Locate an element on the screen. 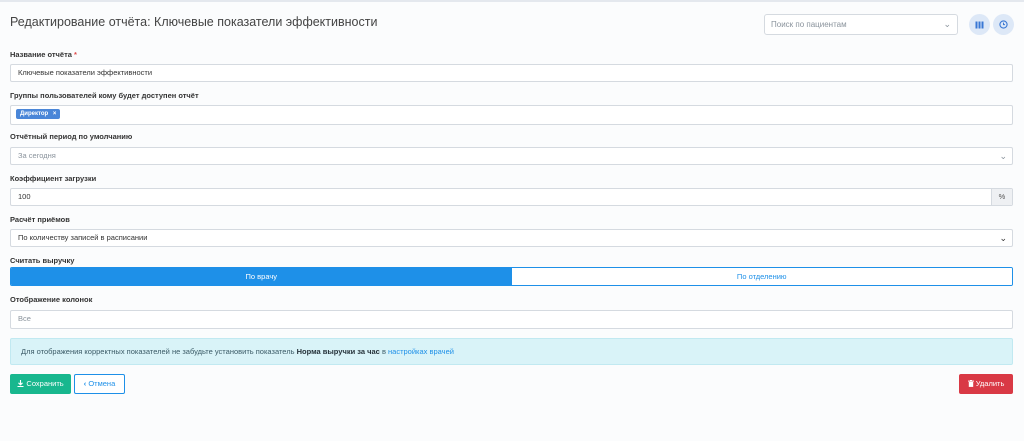 The width and height of the screenshot is (1024, 441). clock-icon is located at coordinates (1003, 24).